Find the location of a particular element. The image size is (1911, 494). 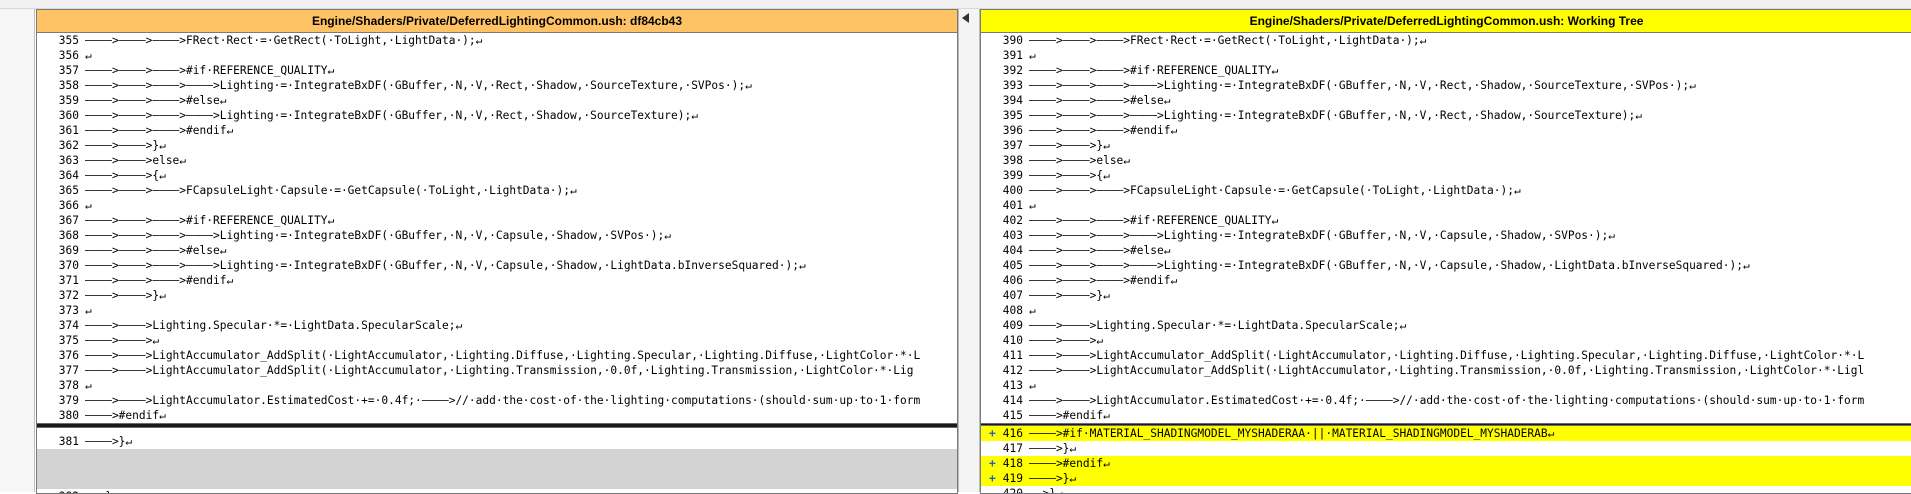

line-number: 399 is located at coordinates (1012, 175).